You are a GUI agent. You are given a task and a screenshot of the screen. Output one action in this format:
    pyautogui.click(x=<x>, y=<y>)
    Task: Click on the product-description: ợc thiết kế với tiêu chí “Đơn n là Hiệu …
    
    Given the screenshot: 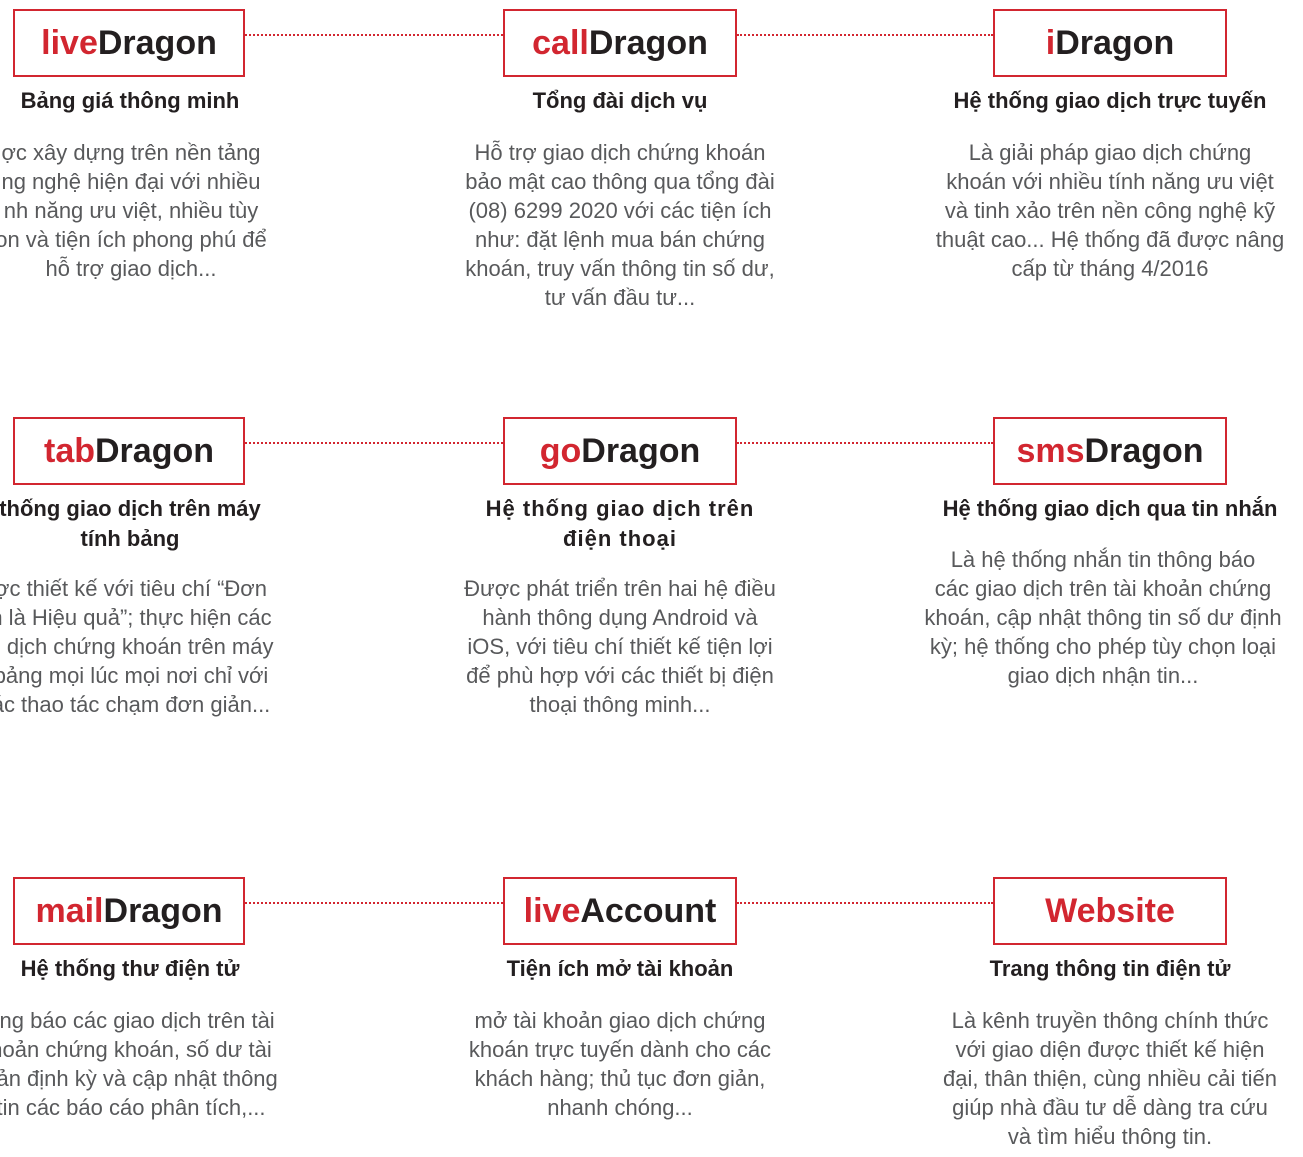 What is the action you would take?
    pyautogui.click(x=137, y=646)
    